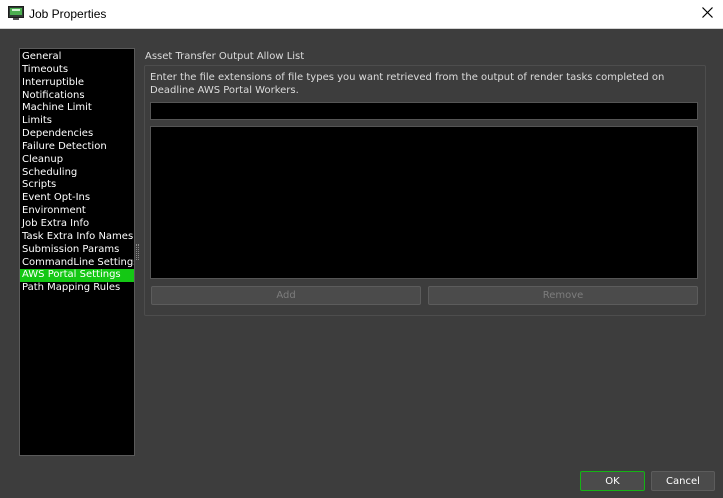  Describe the element at coordinates (77, 108) in the screenshot. I see `sidebar-item-machine-limit: Machine Limit` at that location.